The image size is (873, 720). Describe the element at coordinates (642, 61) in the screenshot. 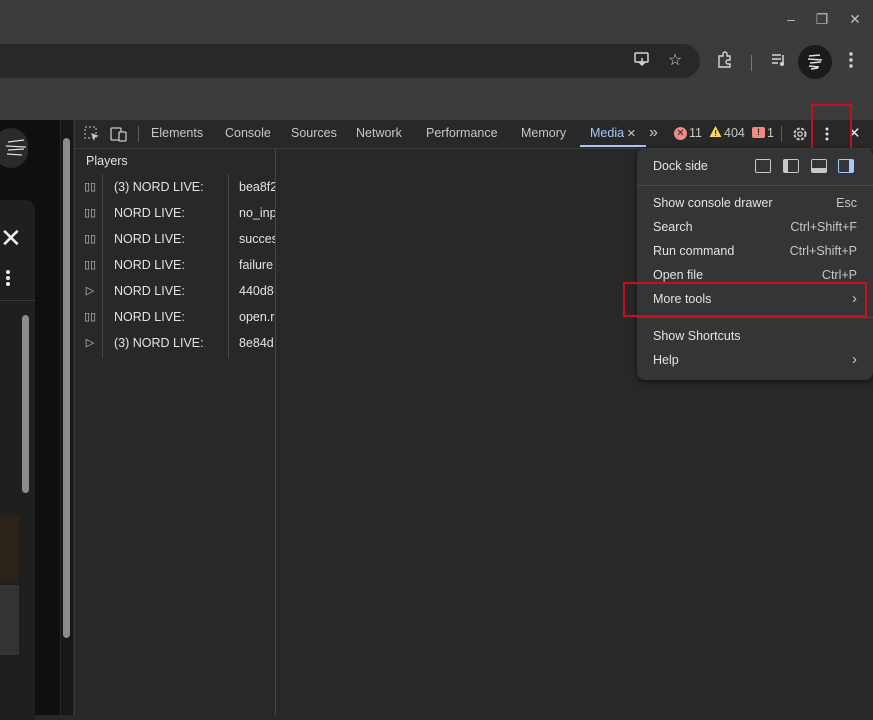

I see `install-app-icon` at that location.